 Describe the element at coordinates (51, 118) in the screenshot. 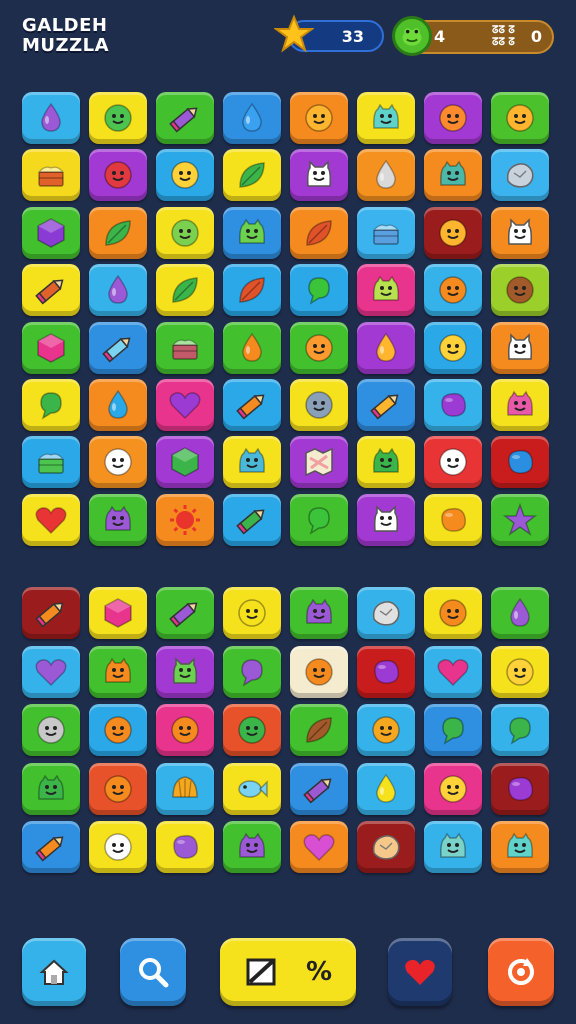

I see `top-tile-r1-c1` at that location.